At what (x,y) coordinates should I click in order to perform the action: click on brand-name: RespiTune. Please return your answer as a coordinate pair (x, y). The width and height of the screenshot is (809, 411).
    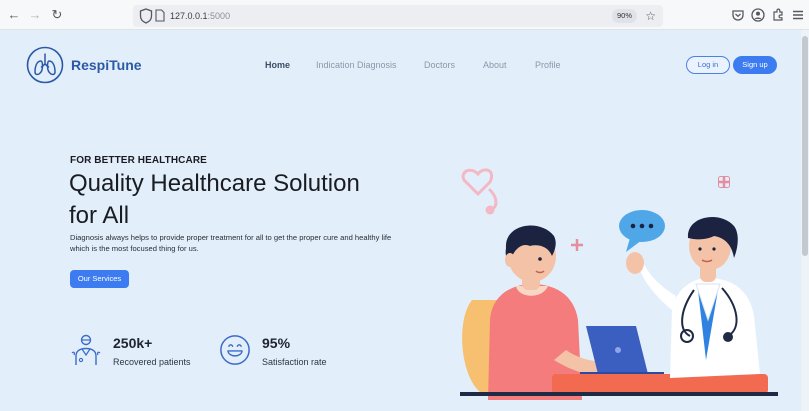
    Looking at the image, I should click on (106, 65).